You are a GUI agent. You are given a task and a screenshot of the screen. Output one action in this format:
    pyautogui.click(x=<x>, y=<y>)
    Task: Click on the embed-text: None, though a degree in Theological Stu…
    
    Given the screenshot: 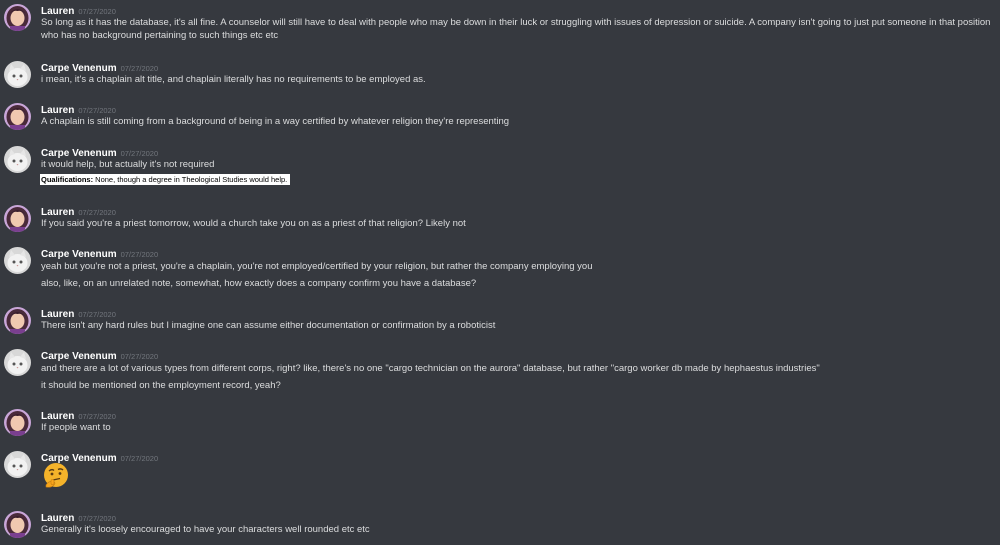 What is the action you would take?
    pyautogui.click(x=190, y=179)
    